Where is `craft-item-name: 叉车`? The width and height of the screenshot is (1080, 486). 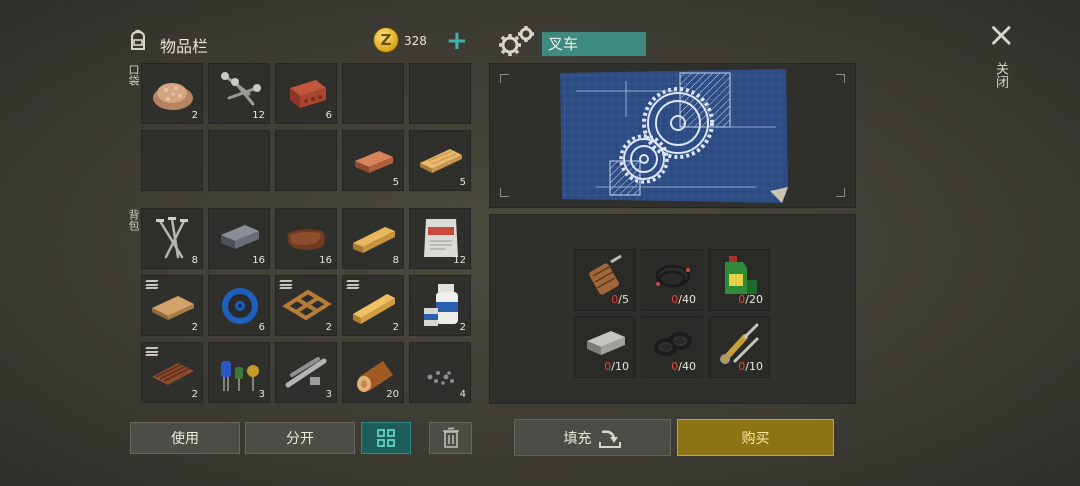
craft-item-name: 叉车 is located at coordinates (594, 44).